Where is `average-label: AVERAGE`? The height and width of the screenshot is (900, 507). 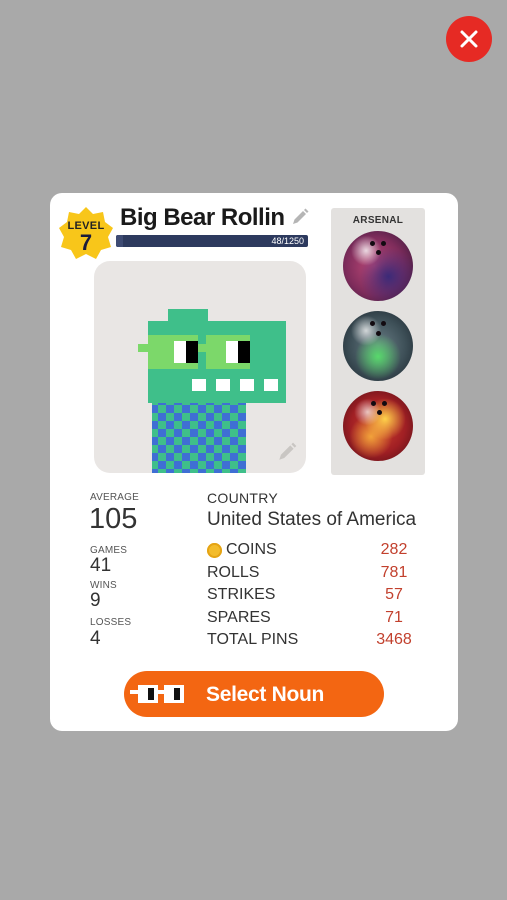
average-label: AVERAGE is located at coordinates (115, 497).